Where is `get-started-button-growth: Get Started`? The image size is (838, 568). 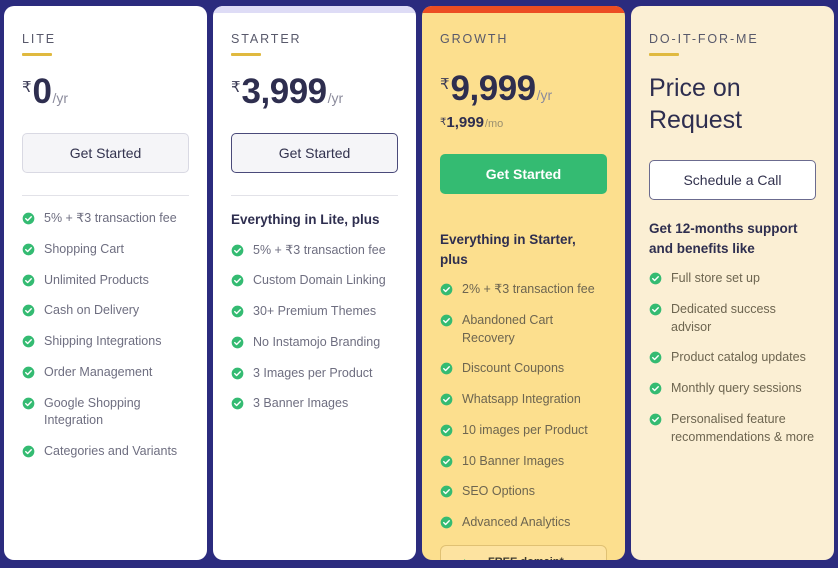 get-started-button-growth: Get Started is located at coordinates (523, 174).